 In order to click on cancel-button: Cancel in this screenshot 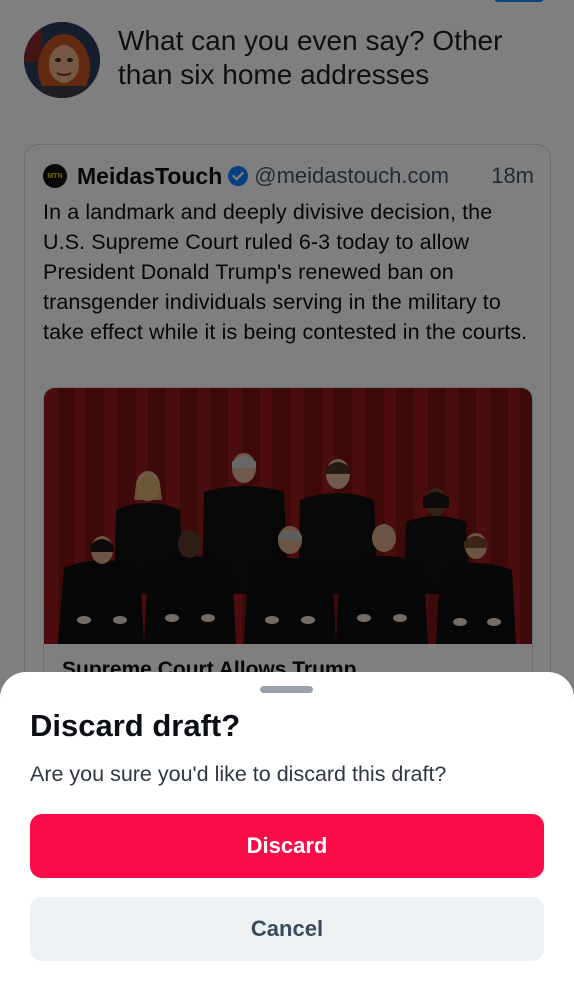, I will do `click(287, 929)`.